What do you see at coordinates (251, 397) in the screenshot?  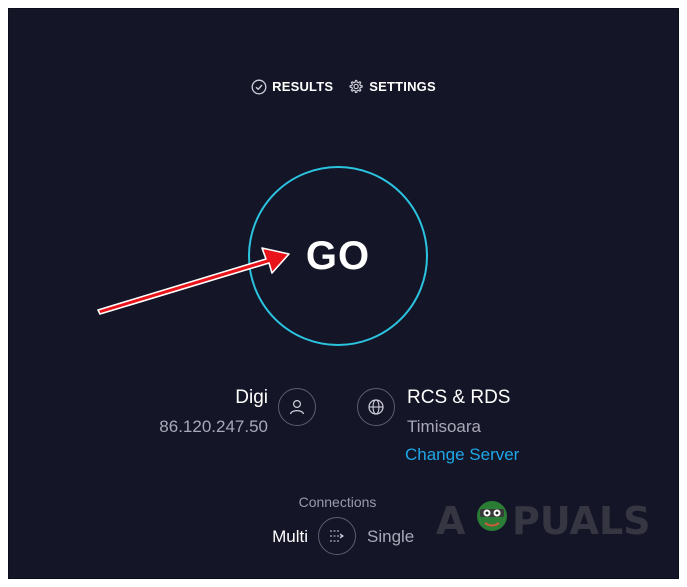 I see `isp-name: Digi` at bounding box center [251, 397].